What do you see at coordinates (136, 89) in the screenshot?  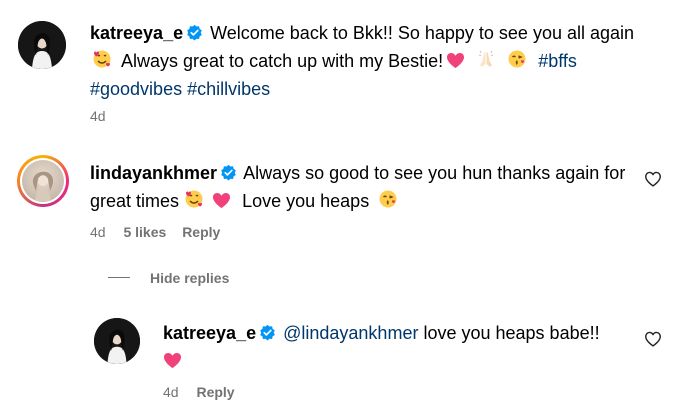 I see `hashtag-goodvibes: #goodvibes` at bounding box center [136, 89].